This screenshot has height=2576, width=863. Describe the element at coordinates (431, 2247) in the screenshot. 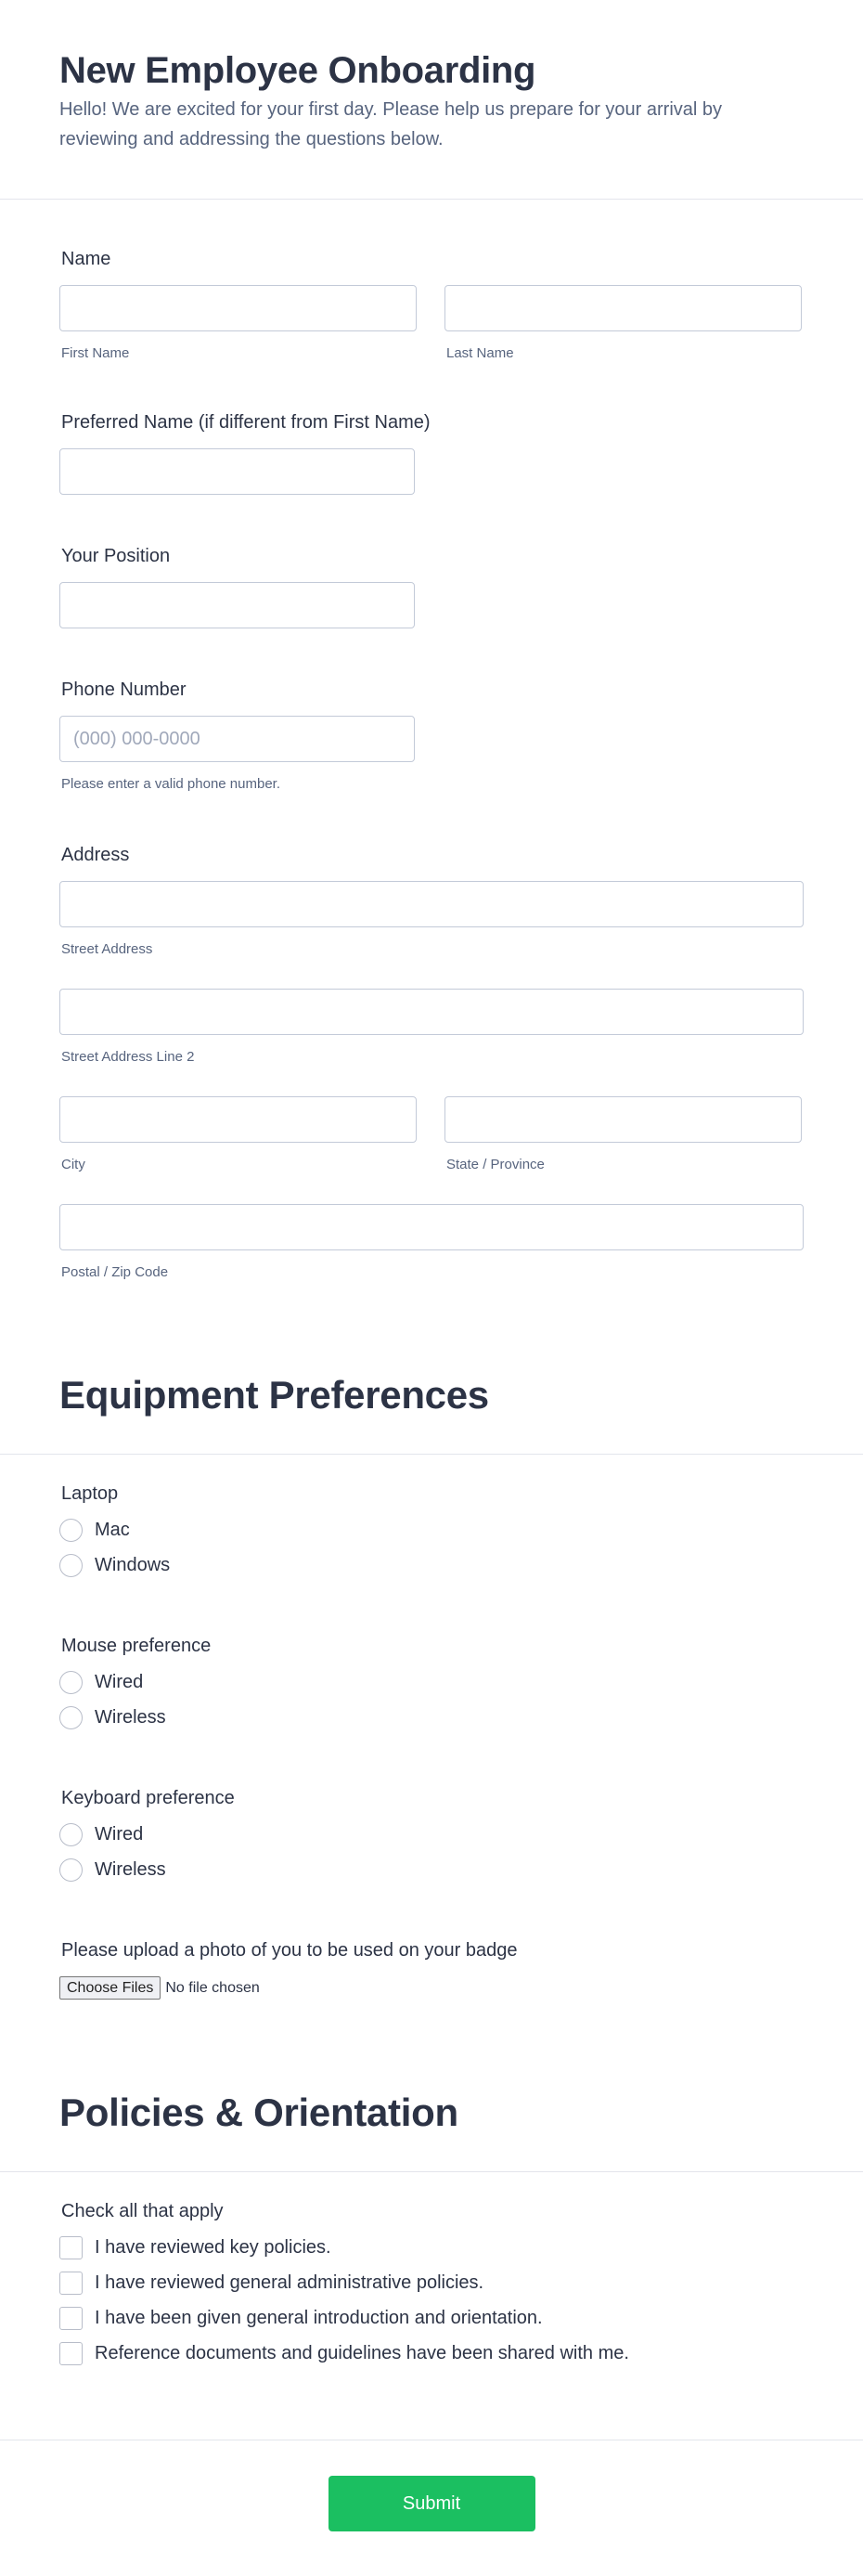

I see `policy-option-key-policies: I have reviewed key policies.` at that location.